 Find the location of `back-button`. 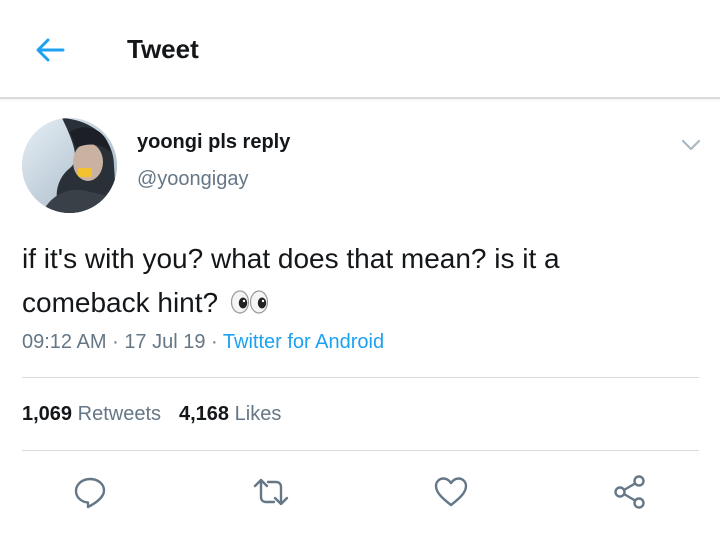

back-button is located at coordinates (50, 50).